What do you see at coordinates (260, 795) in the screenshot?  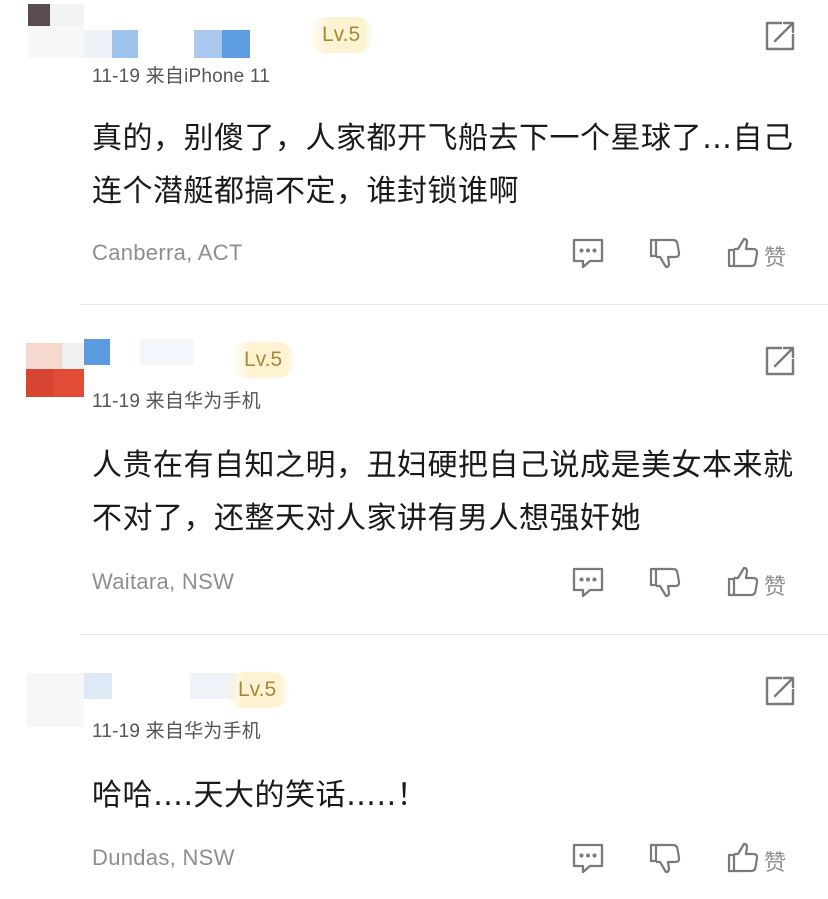 I see `comment-text: 哈哈….天大的笑话…..！` at bounding box center [260, 795].